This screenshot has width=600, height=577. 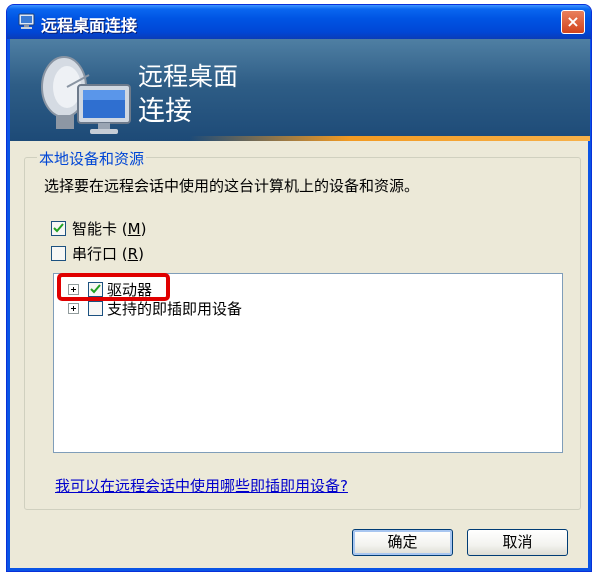 I want to click on close-button: ×, so click(x=573, y=22).